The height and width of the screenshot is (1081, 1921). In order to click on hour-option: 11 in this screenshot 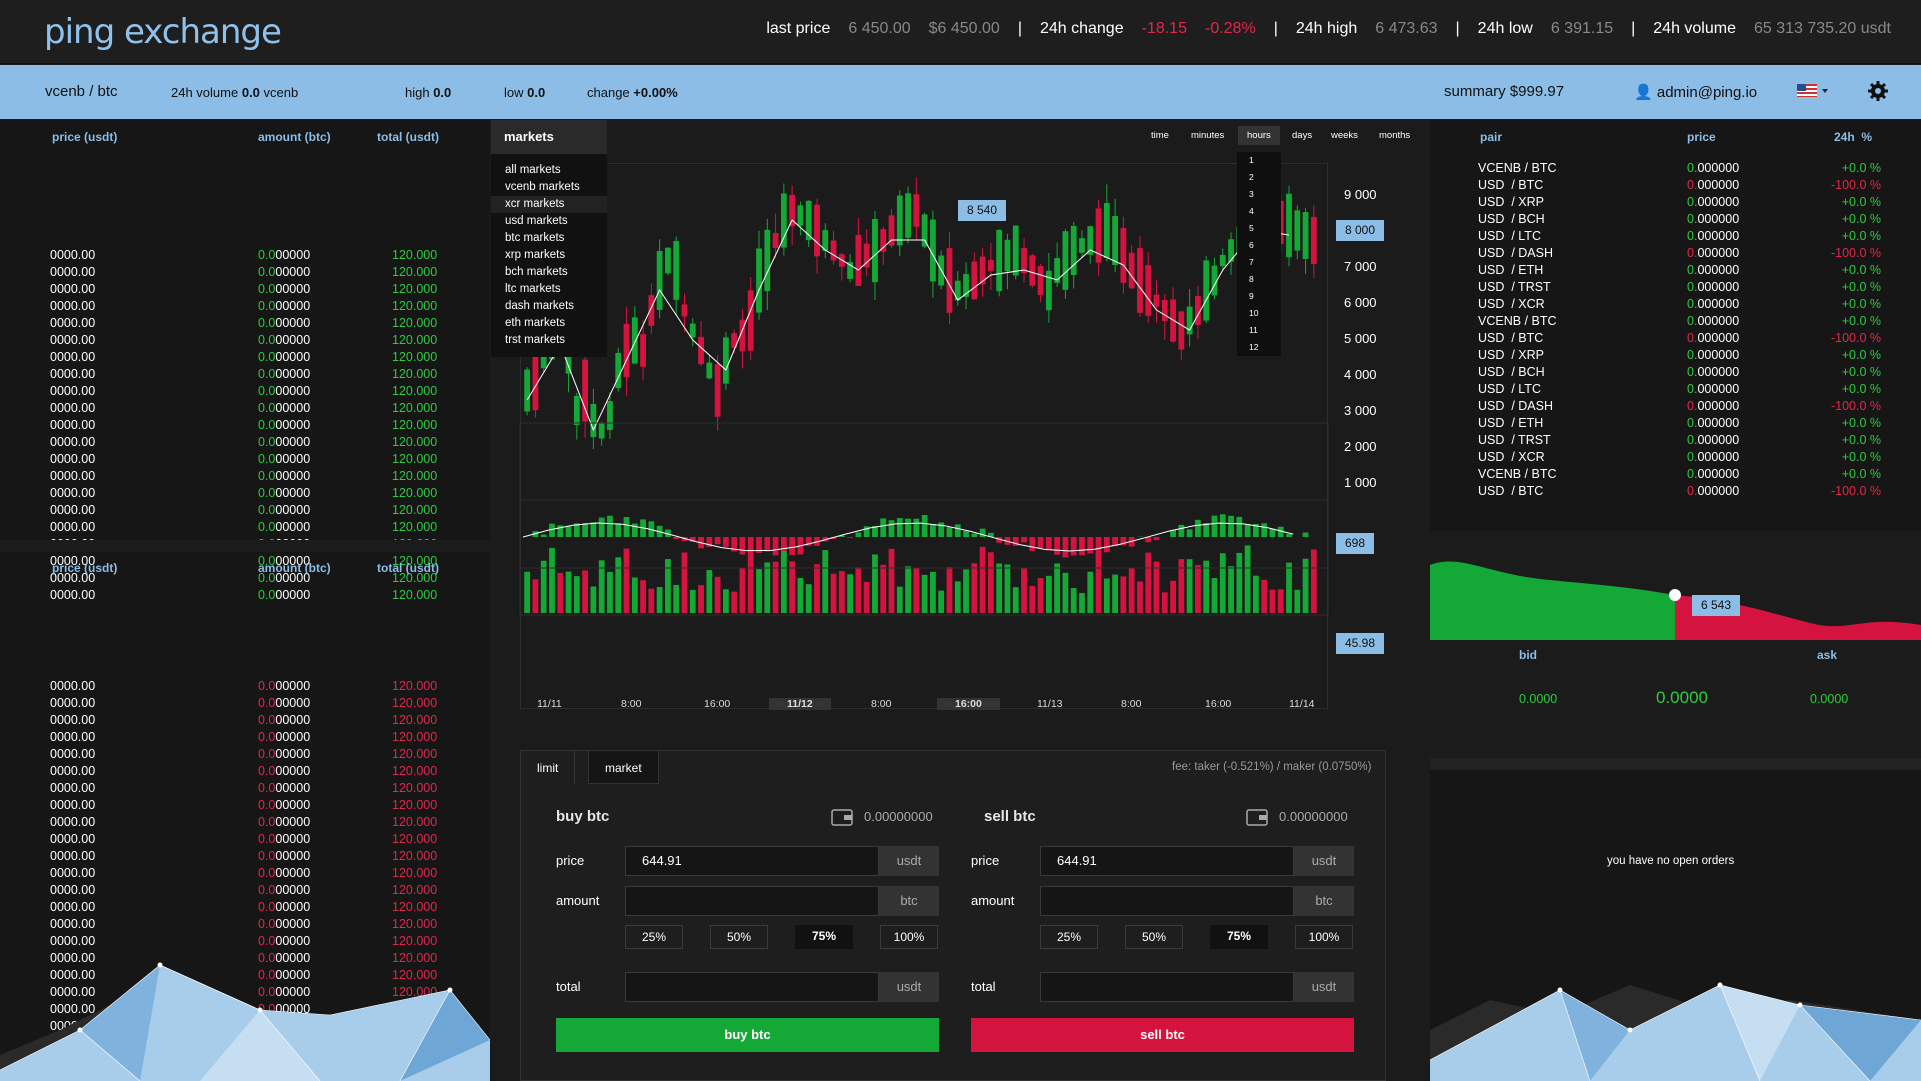, I will do `click(1259, 330)`.